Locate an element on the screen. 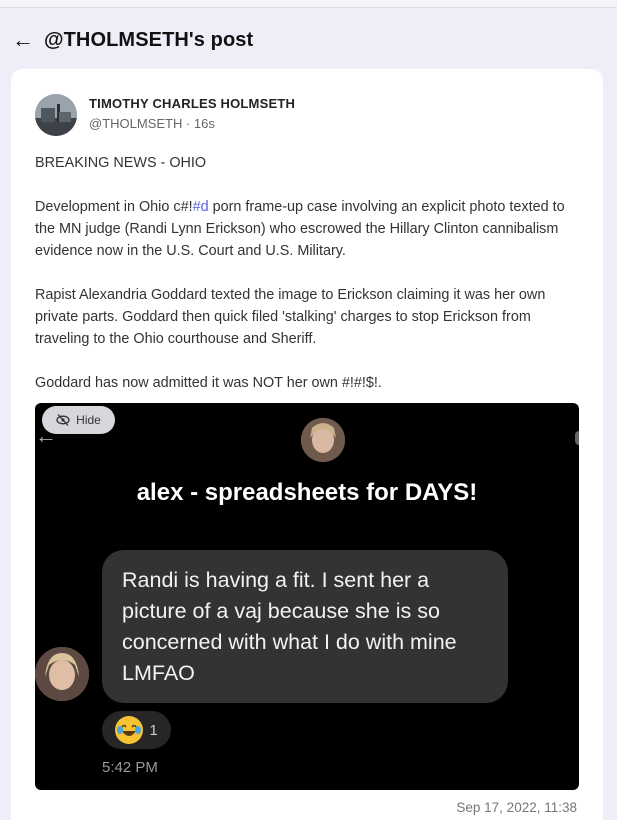 This screenshot has height=820, width=617. hide-media-button: Hide is located at coordinates (78, 420).